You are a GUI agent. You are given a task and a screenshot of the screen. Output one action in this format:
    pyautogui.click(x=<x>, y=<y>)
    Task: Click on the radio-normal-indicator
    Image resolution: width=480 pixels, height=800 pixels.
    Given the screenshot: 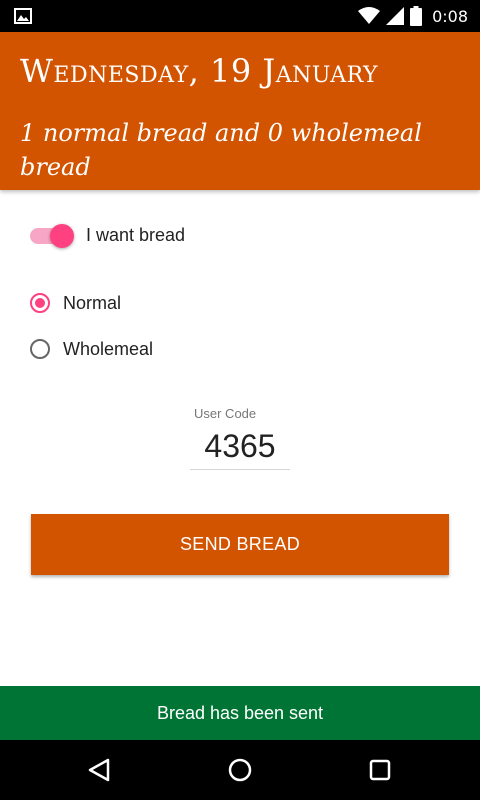 What is the action you would take?
    pyautogui.click(x=40, y=303)
    